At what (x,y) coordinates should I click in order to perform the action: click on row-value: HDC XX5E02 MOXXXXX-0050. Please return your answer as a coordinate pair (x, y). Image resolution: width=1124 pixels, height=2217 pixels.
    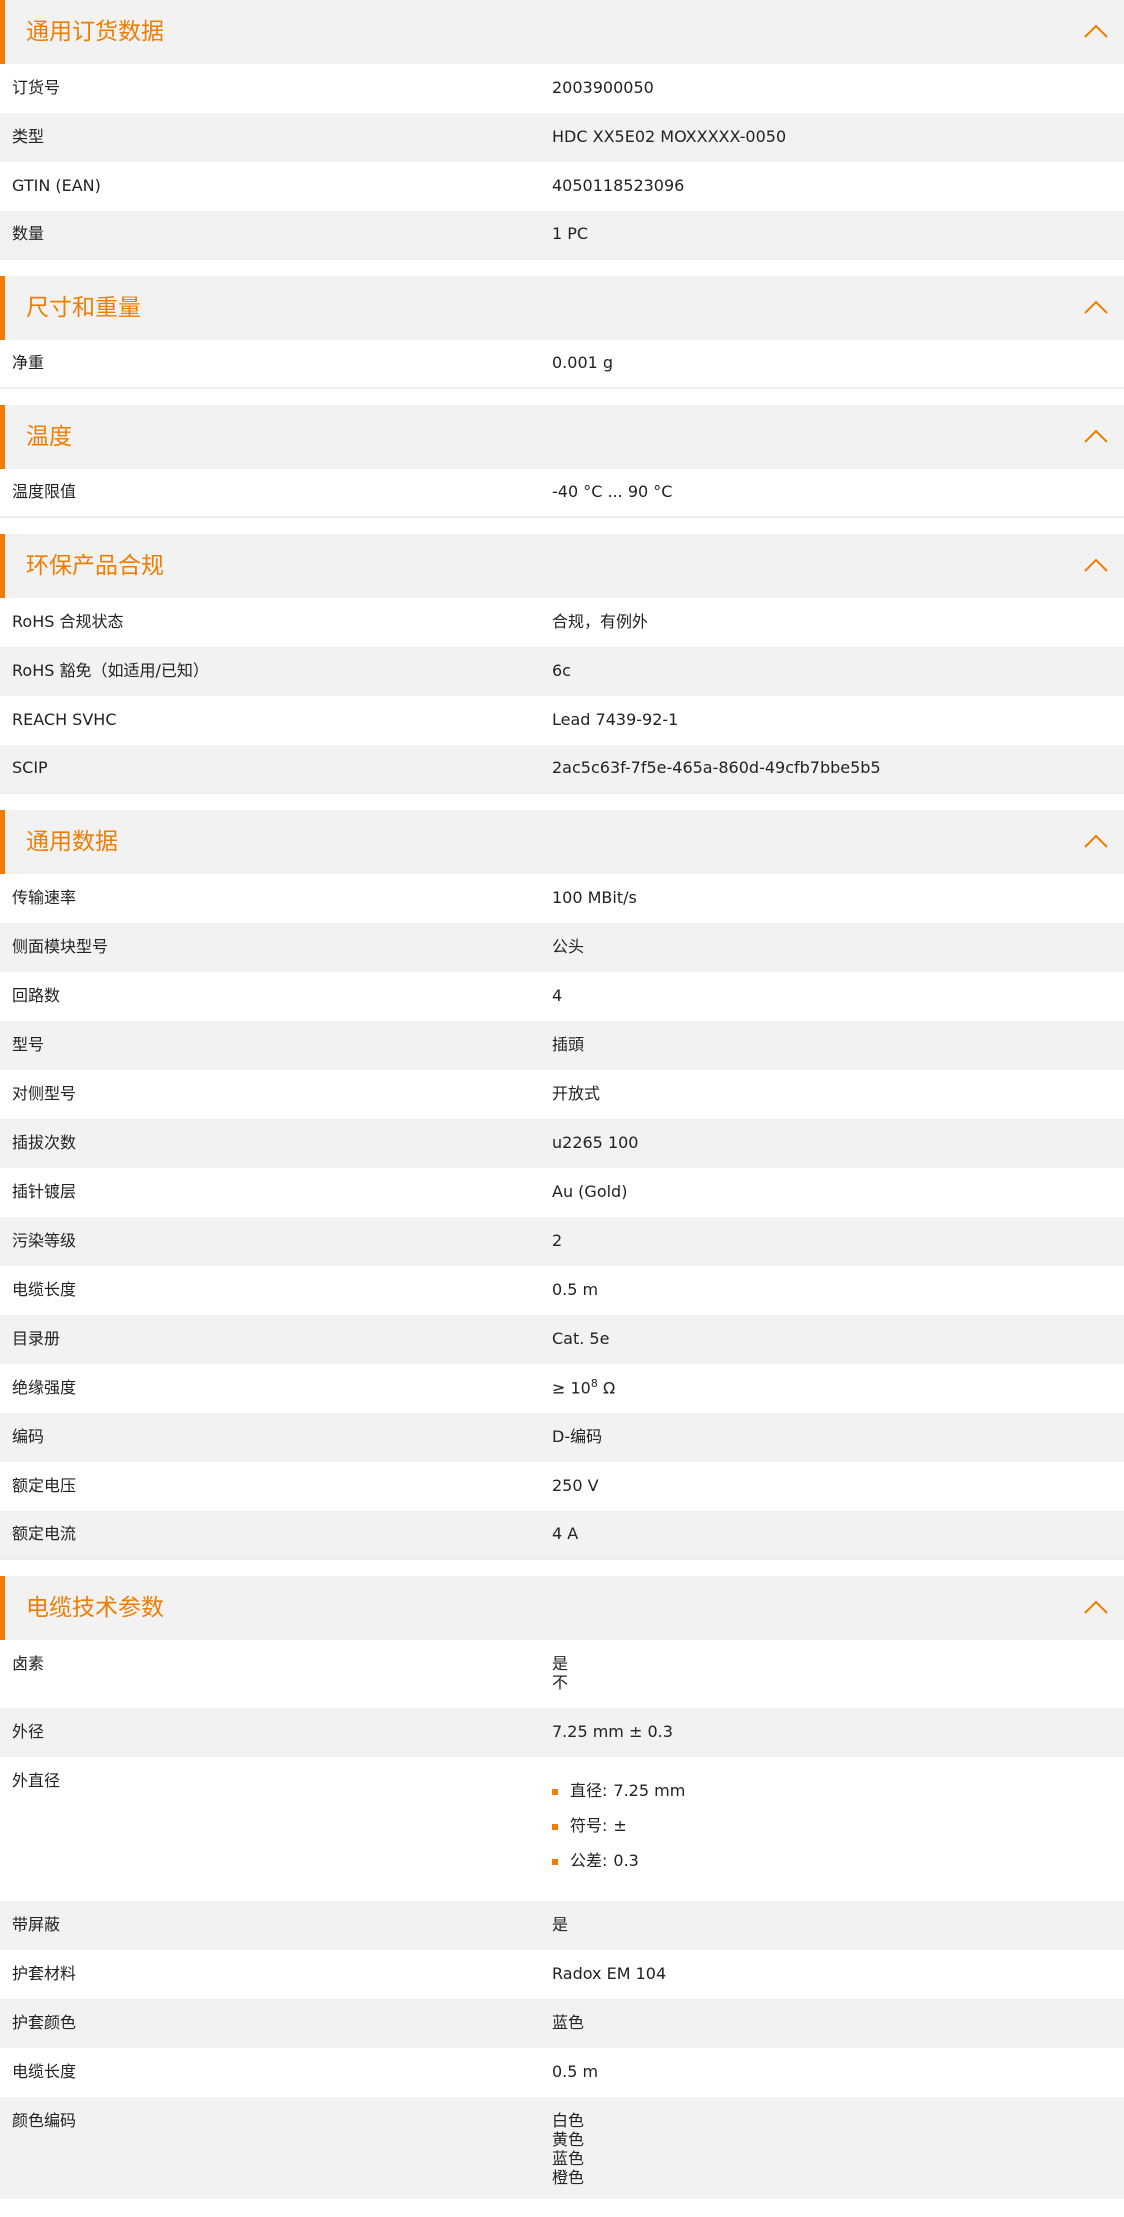
    Looking at the image, I should click on (669, 137).